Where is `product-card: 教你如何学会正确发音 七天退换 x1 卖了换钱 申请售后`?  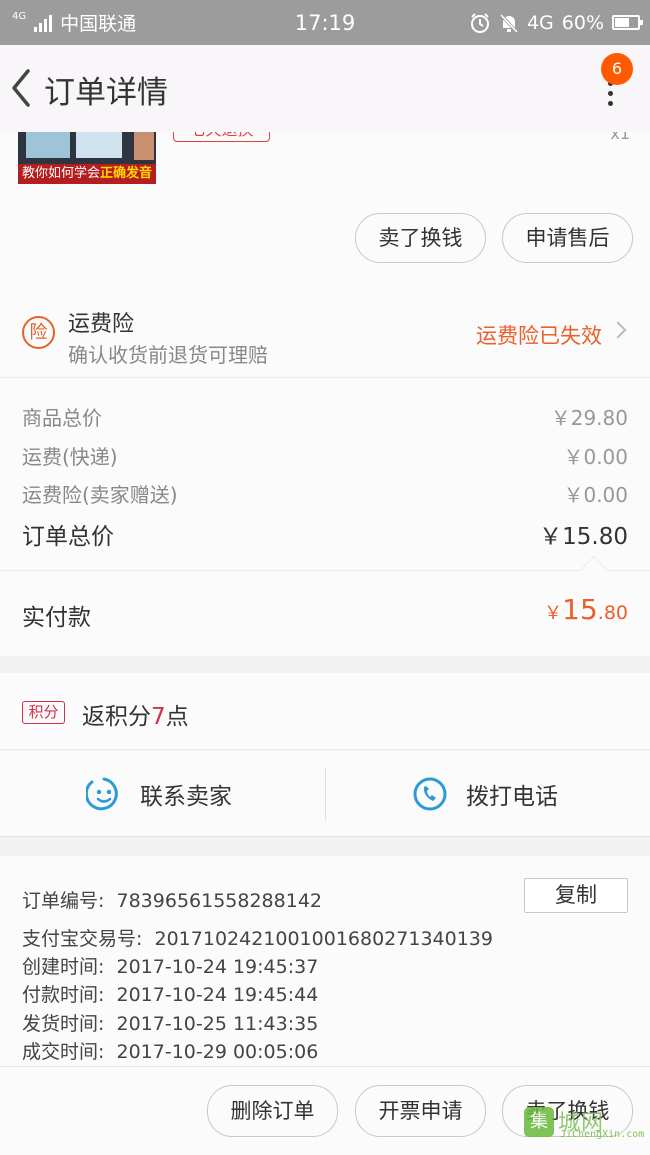
product-card: 教你如何学会正确发音 七天退换 x1 卖了换钱 申请售后 is located at coordinates (325, 208).